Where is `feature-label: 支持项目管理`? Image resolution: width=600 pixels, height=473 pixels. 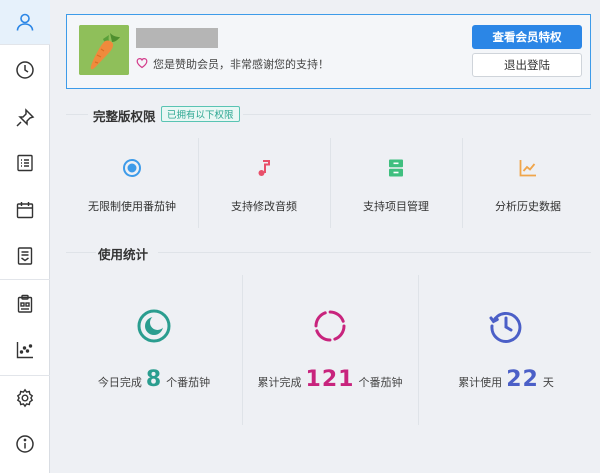 feature-label: 支持项目管理 is located at coordinates (396, 206).